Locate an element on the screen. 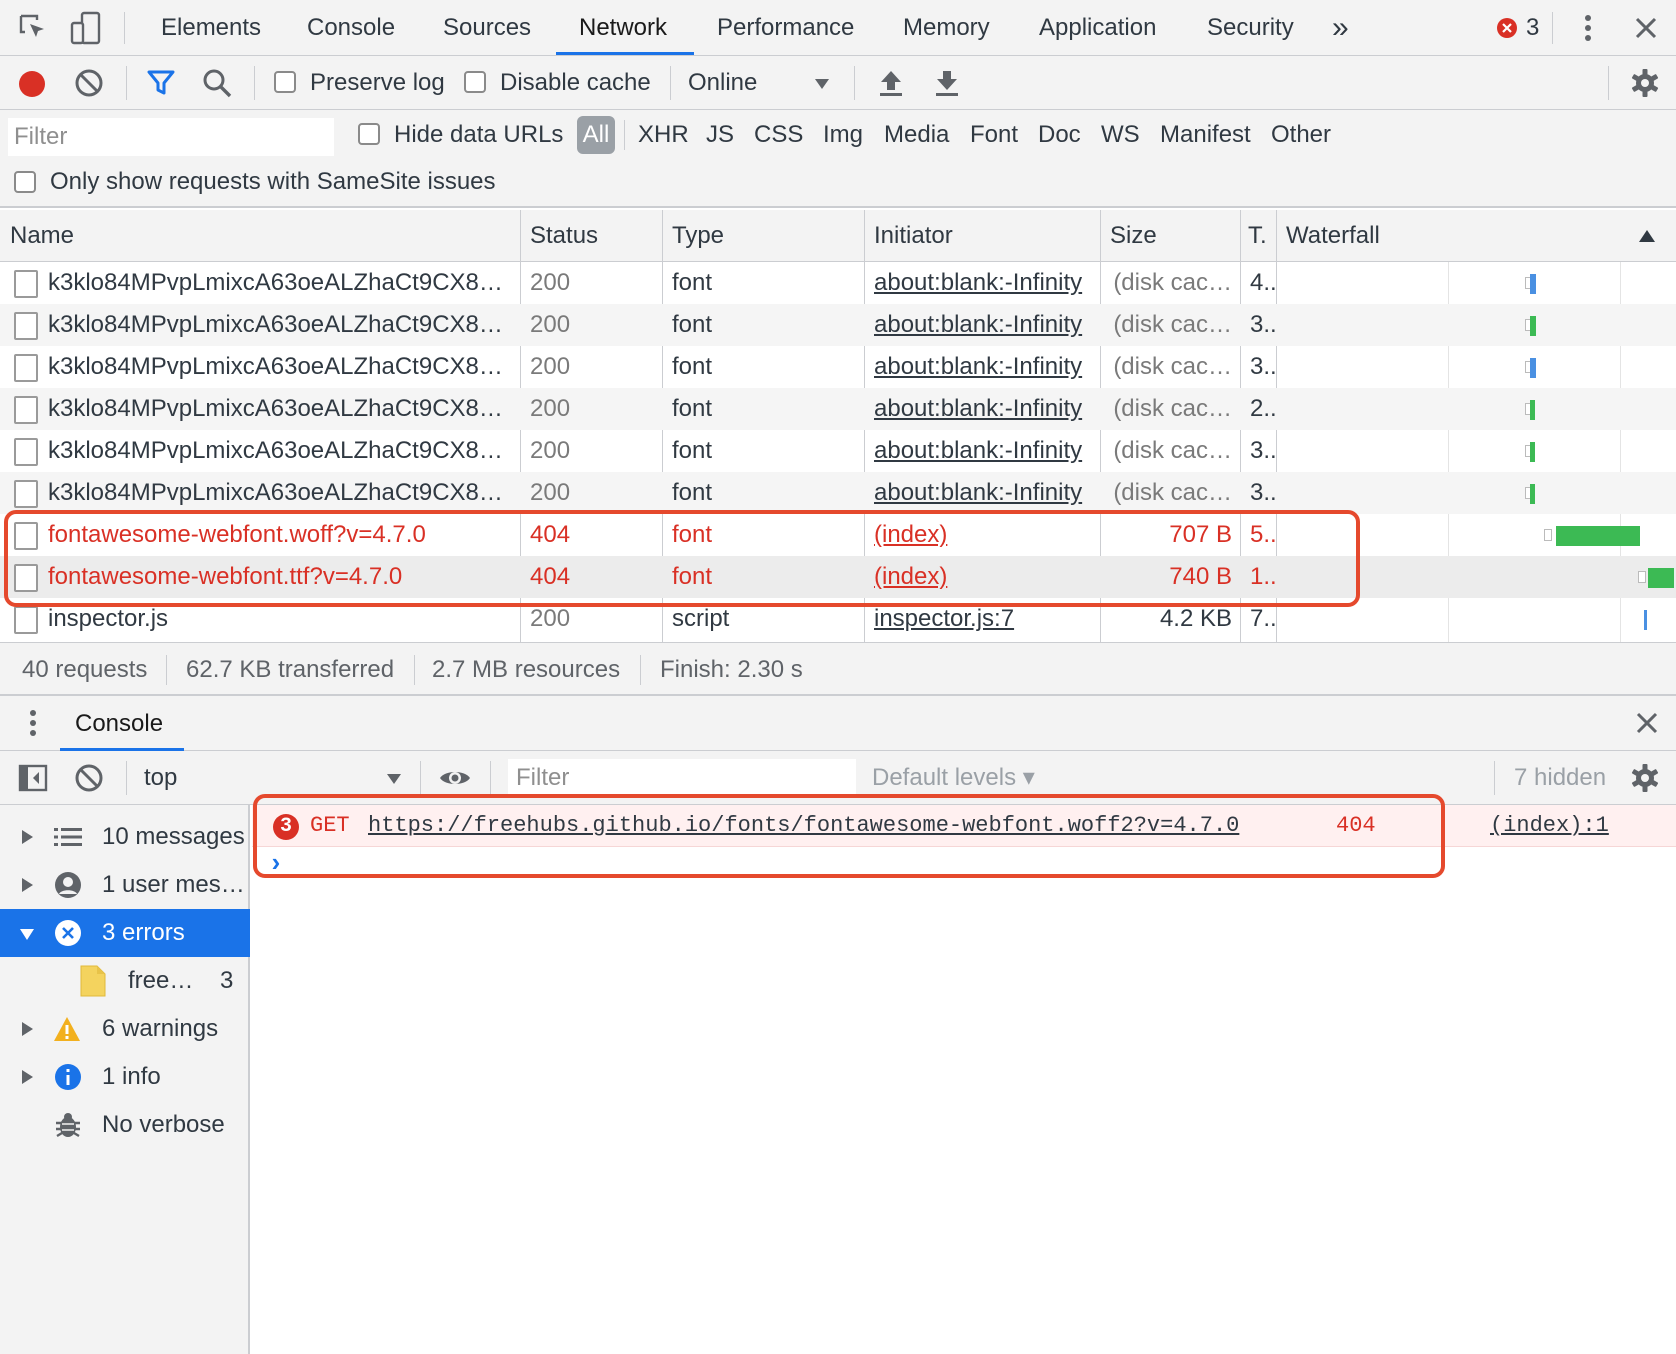  message-source-link: (index):1 is located at coordinates (1549, 826).